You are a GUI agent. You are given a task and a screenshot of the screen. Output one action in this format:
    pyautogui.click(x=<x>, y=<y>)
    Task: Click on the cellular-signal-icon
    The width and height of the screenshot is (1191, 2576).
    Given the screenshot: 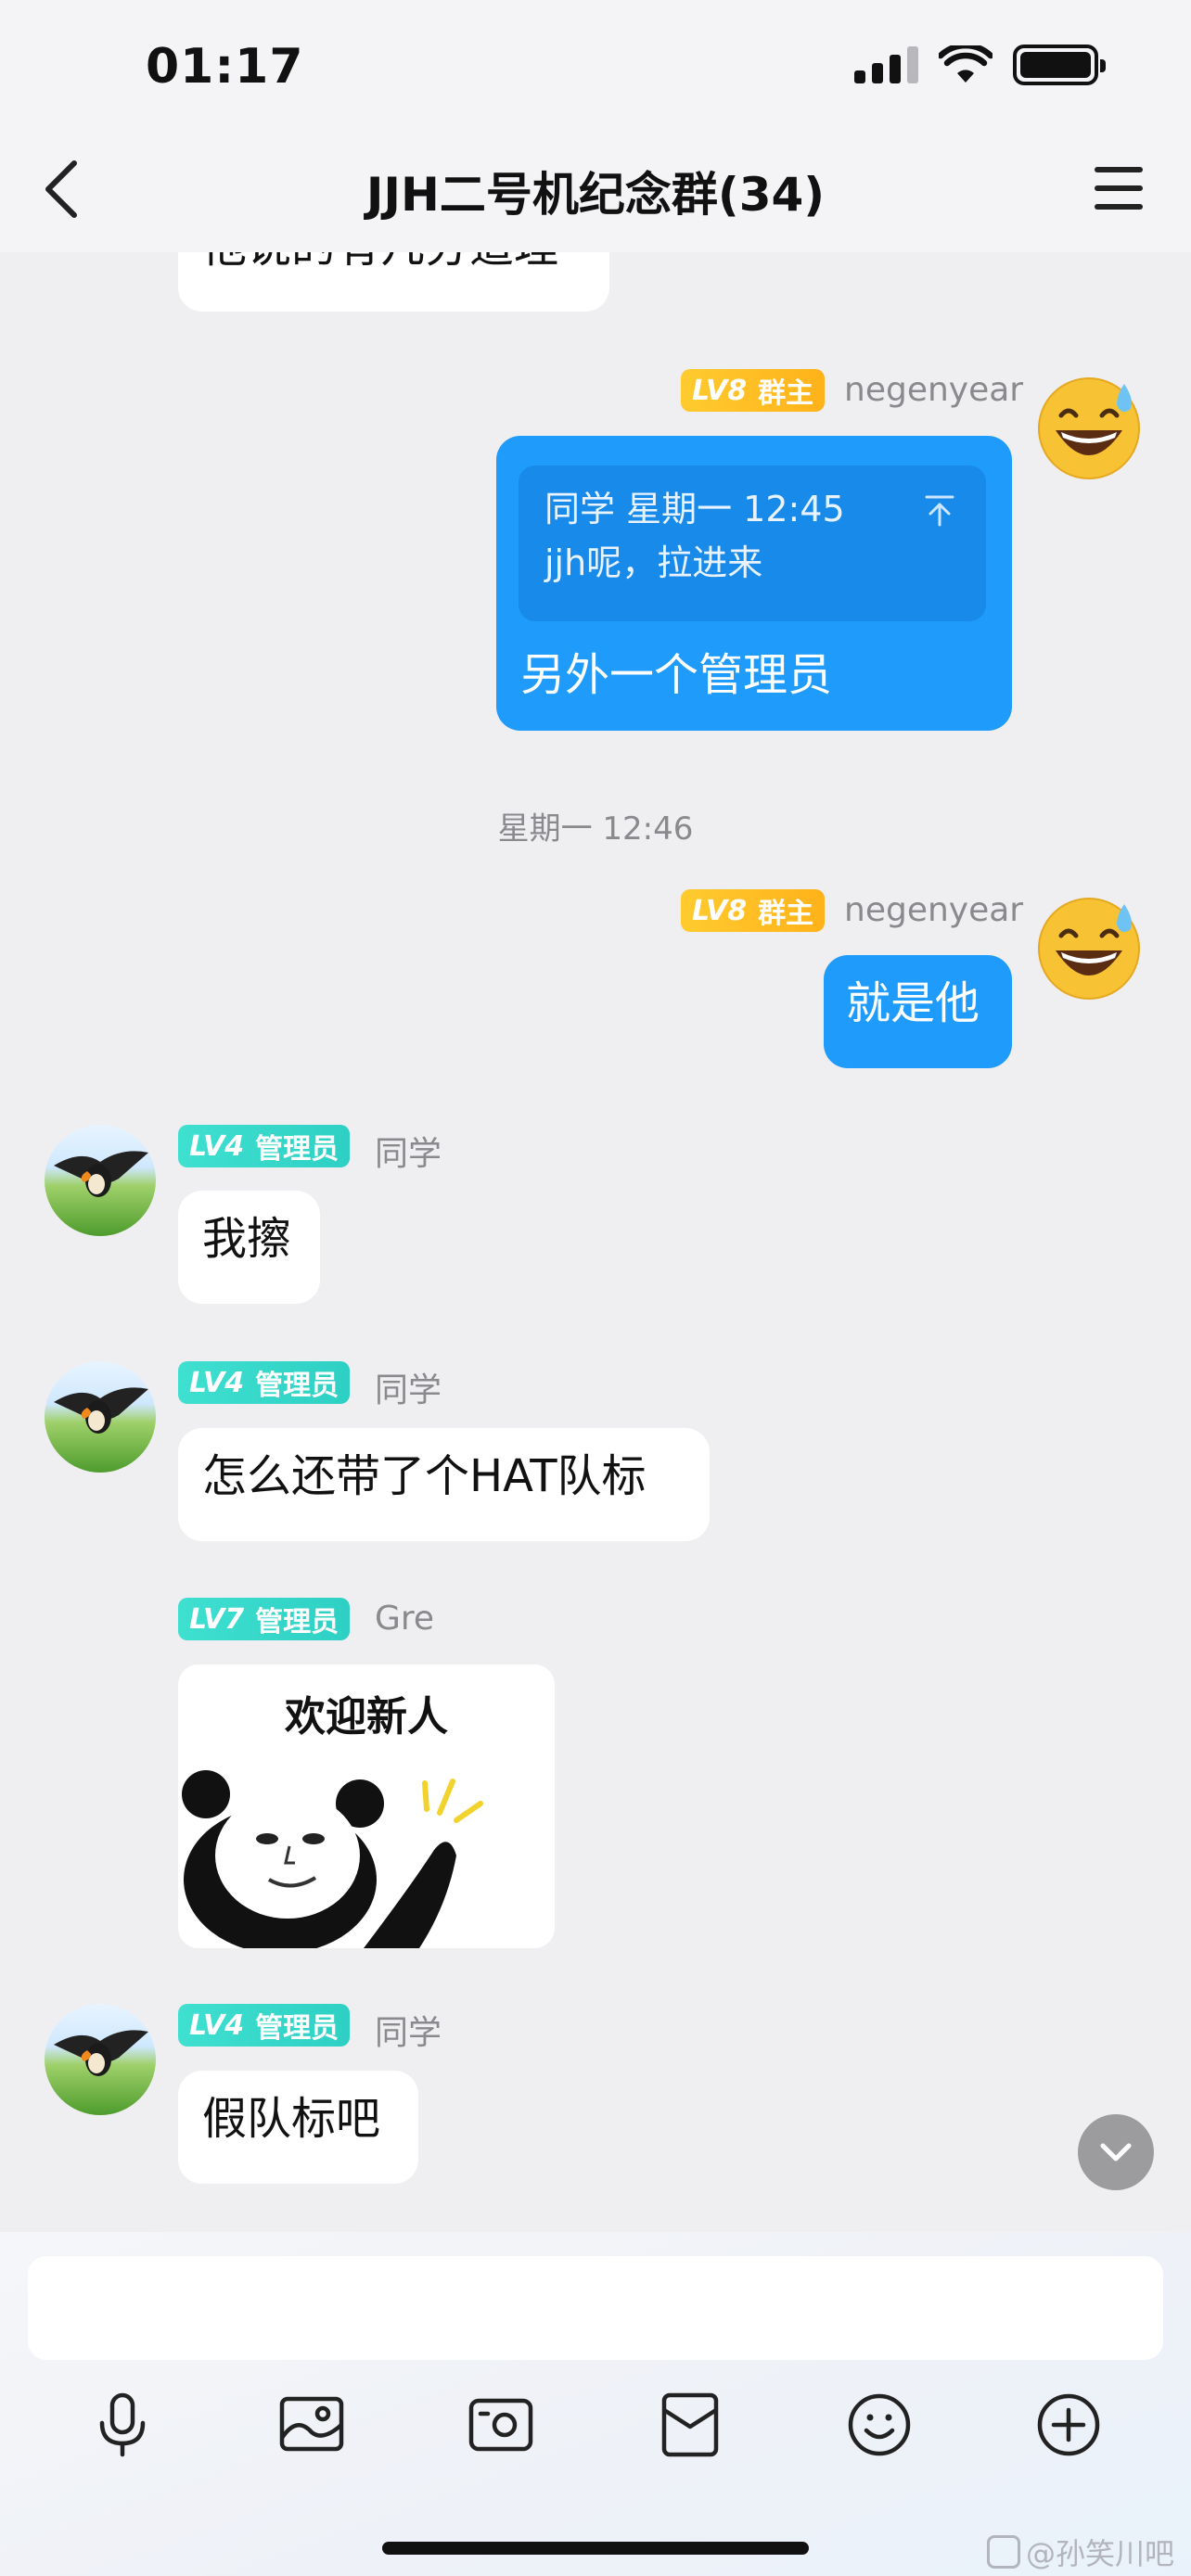 What is the action you would take?
    pyautogui.click(x=886, y=64)
    